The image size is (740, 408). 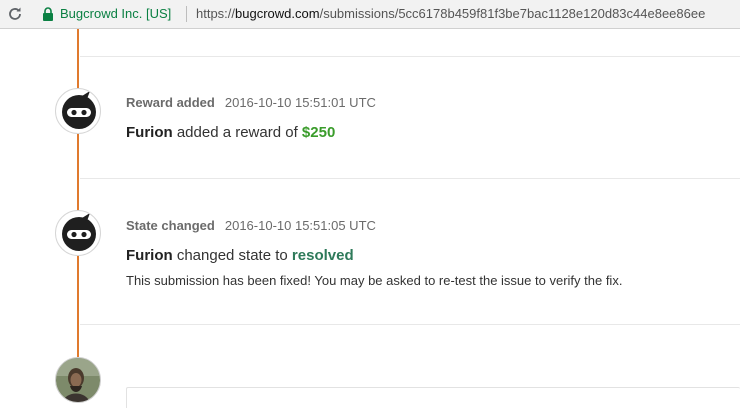 I want to click on event-description: Furion changed state to resolved, so click(x=240, y=255).